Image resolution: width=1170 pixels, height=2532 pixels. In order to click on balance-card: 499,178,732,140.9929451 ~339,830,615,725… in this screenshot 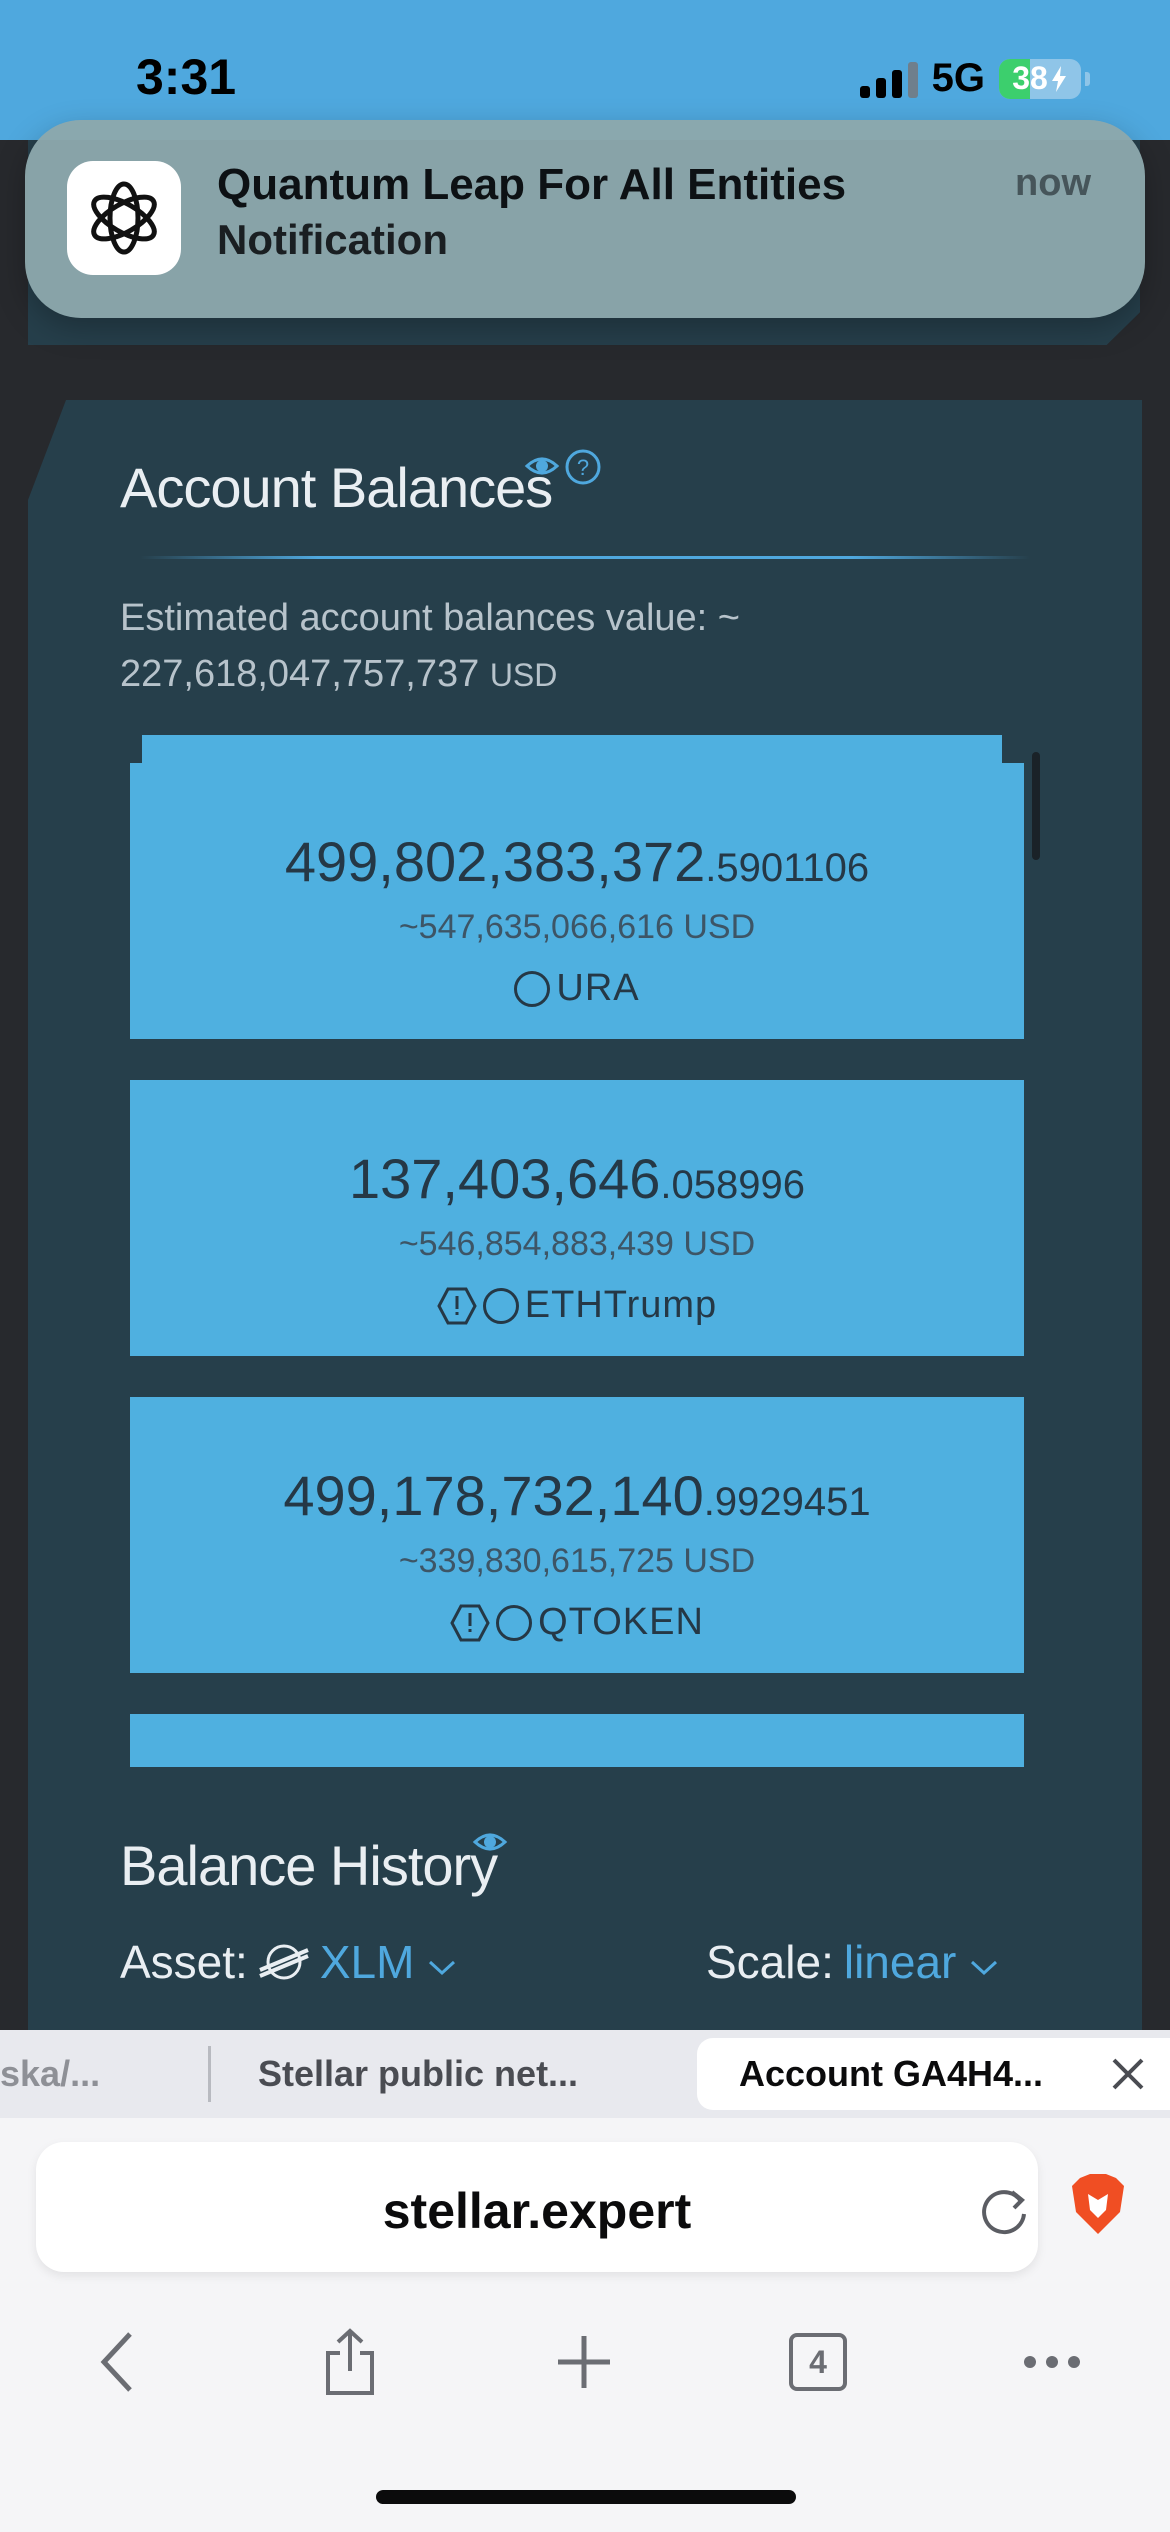, I will do `click(577, 1535)`.